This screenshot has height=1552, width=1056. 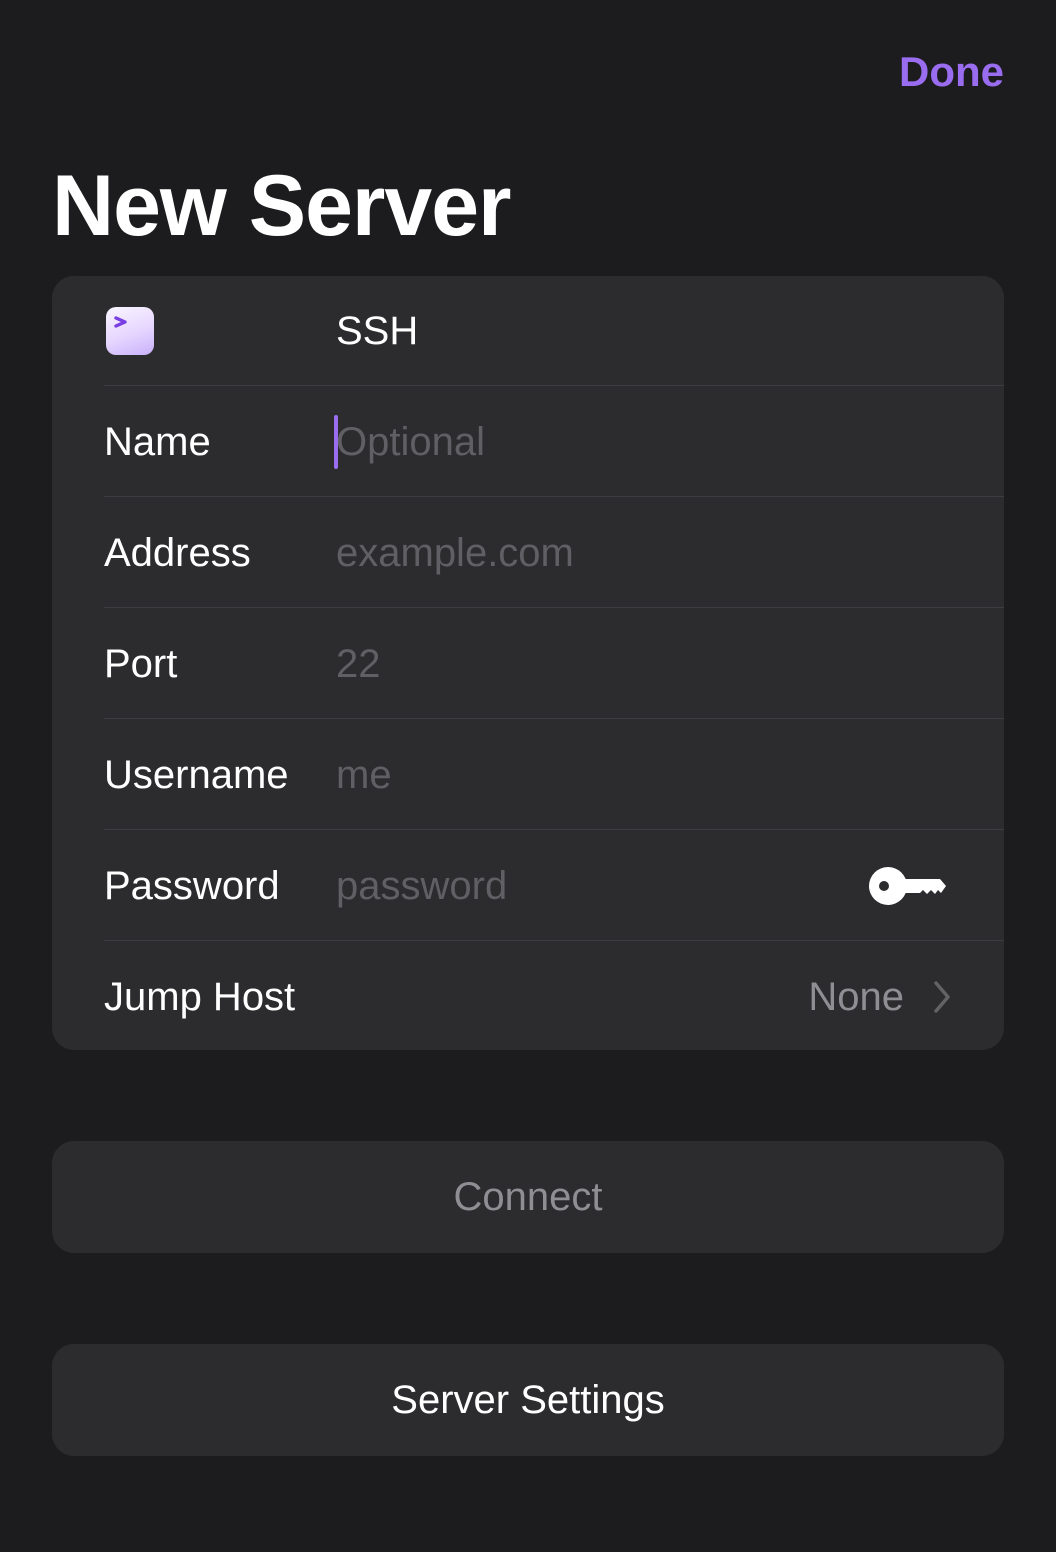 What do you see at coordinates (528, 996) in the screenshot?
I see `jump-host-row: Jump Host None` at bounding box center [528, 996].